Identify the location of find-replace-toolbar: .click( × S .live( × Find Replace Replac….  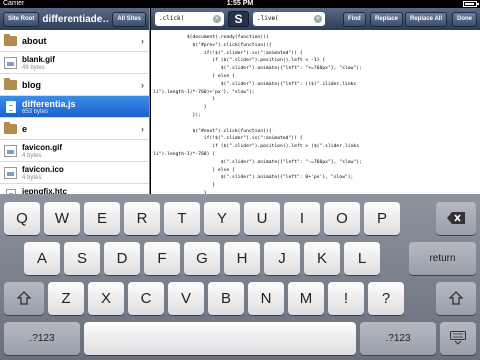
(315, 19).